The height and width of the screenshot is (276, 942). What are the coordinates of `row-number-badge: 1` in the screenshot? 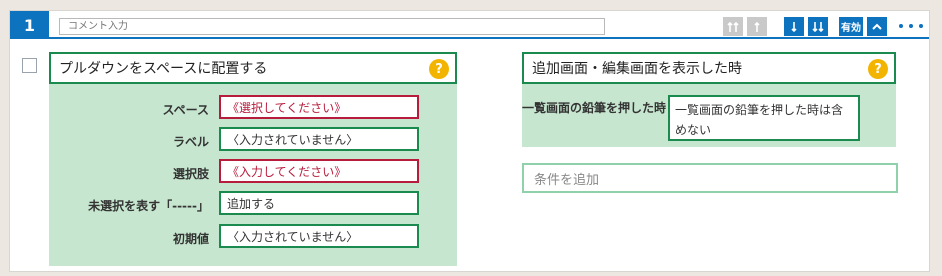 It's located at (29, 25).